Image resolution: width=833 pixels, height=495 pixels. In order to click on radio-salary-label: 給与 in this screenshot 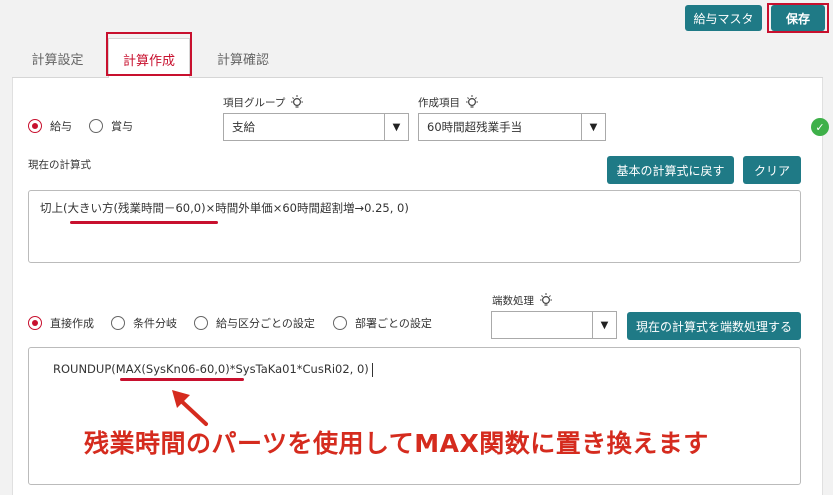, I will do `click(61, 126)`.